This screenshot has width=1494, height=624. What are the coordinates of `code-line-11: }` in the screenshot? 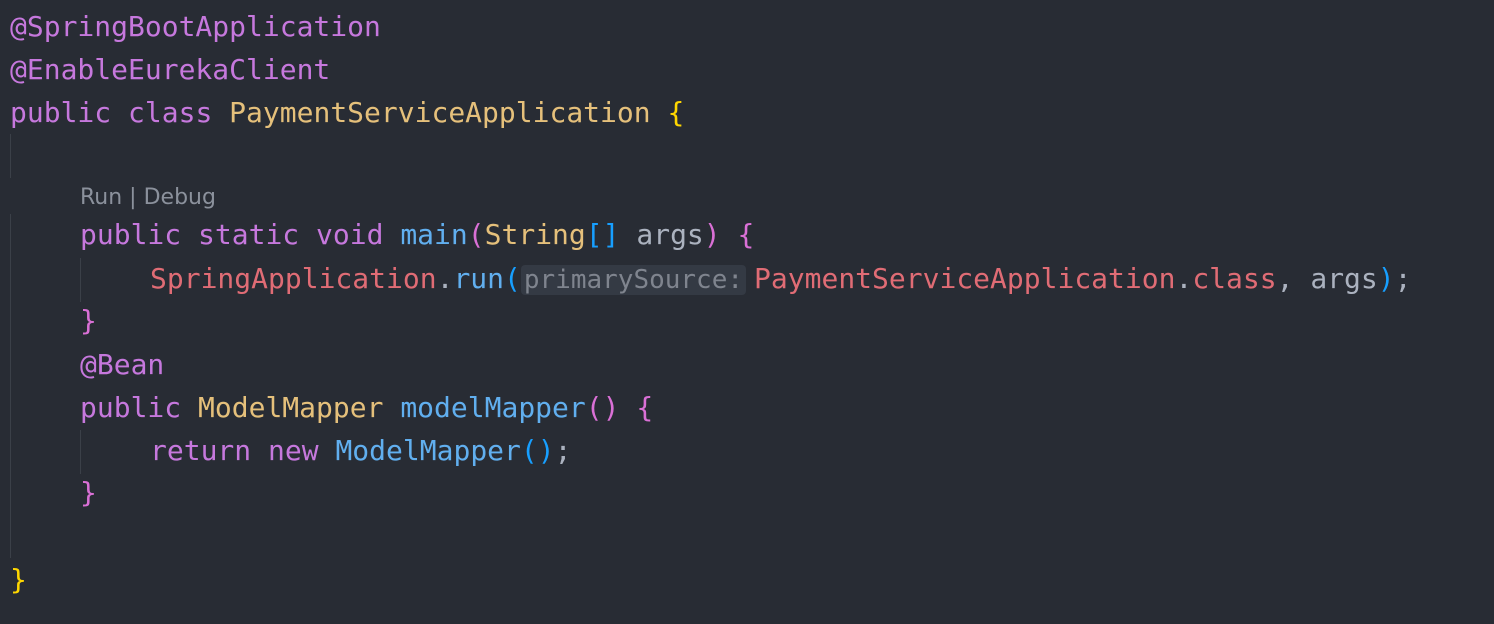 It's located at (88, 493).